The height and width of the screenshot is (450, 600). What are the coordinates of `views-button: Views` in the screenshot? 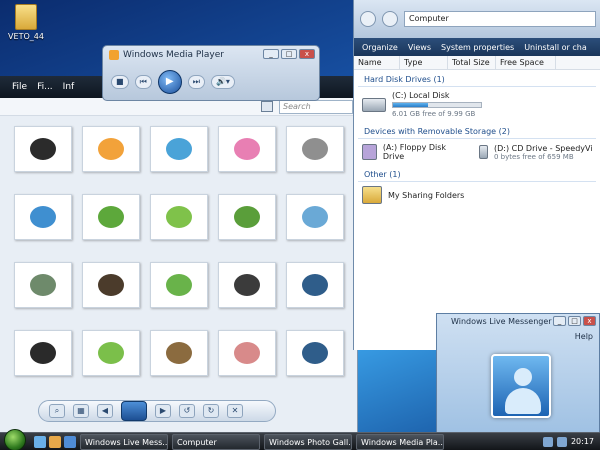 It's located at (419, 47).